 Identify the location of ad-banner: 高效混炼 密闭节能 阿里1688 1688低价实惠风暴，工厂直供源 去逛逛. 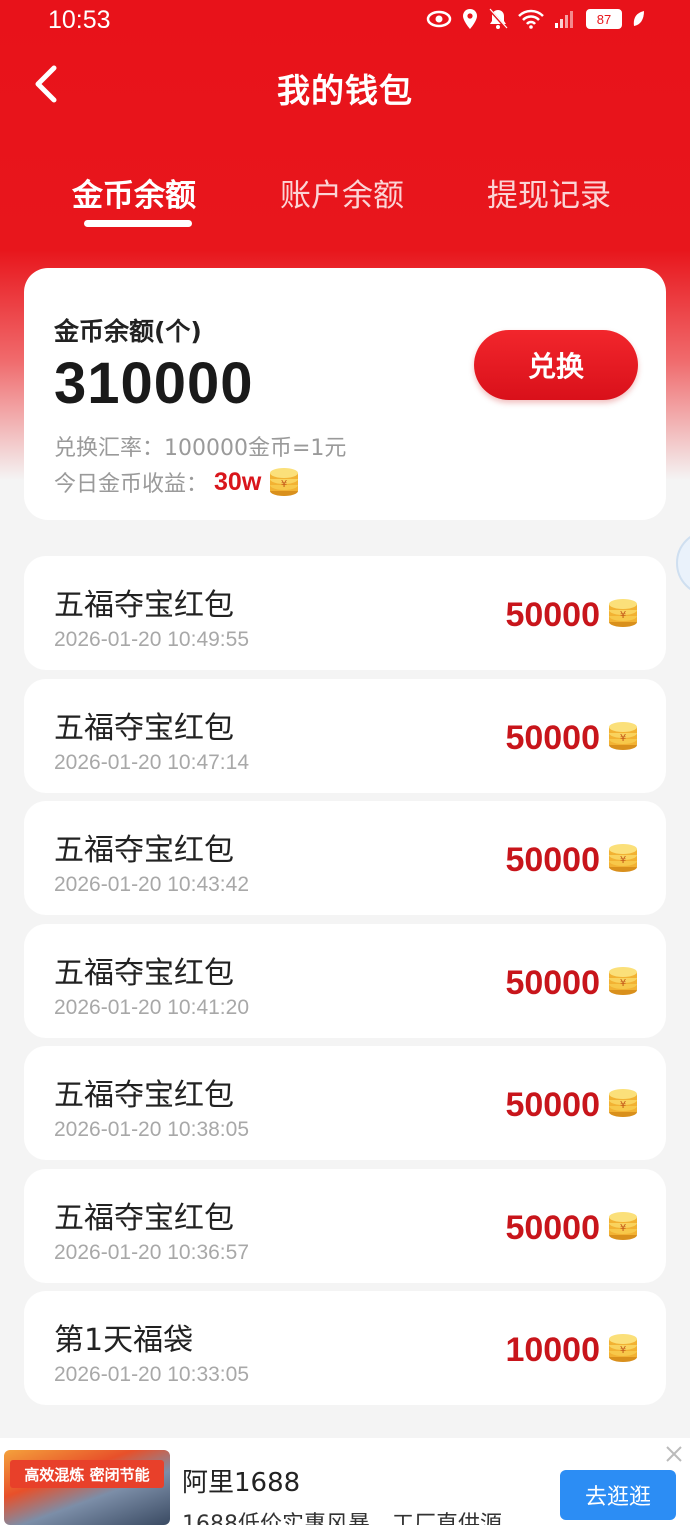
(345, 1481).